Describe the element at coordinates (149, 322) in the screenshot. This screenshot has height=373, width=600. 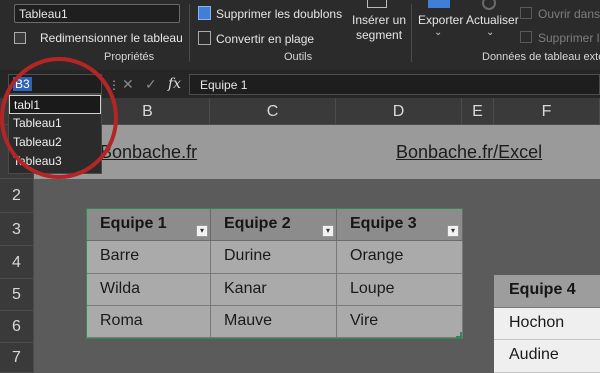
I see `table-cell: Roma` at that location.